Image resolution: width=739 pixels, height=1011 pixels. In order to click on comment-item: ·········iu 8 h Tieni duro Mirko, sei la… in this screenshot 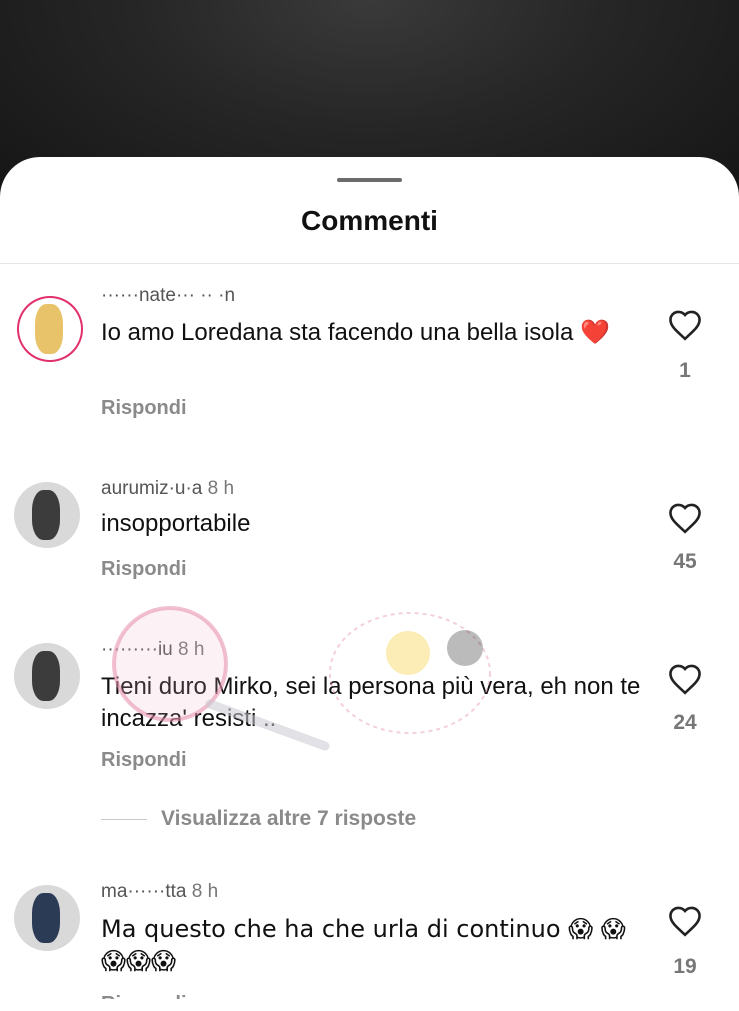, I will do `click(369, 714)`.